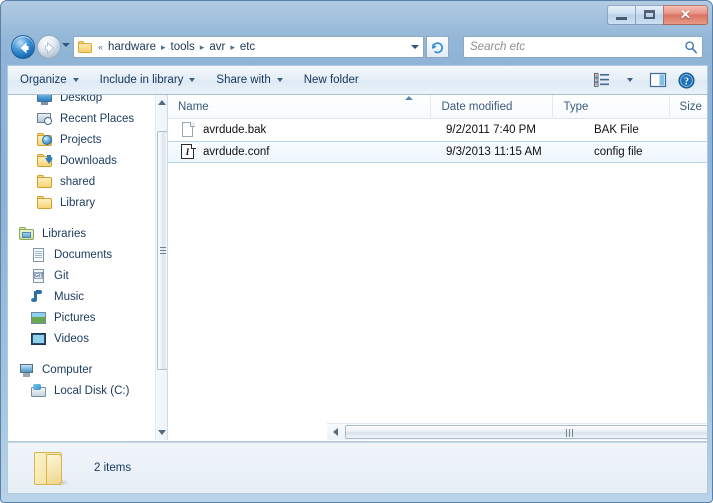  I want to click on column-headers: Name Date modified Type Size, so click(437, 107).